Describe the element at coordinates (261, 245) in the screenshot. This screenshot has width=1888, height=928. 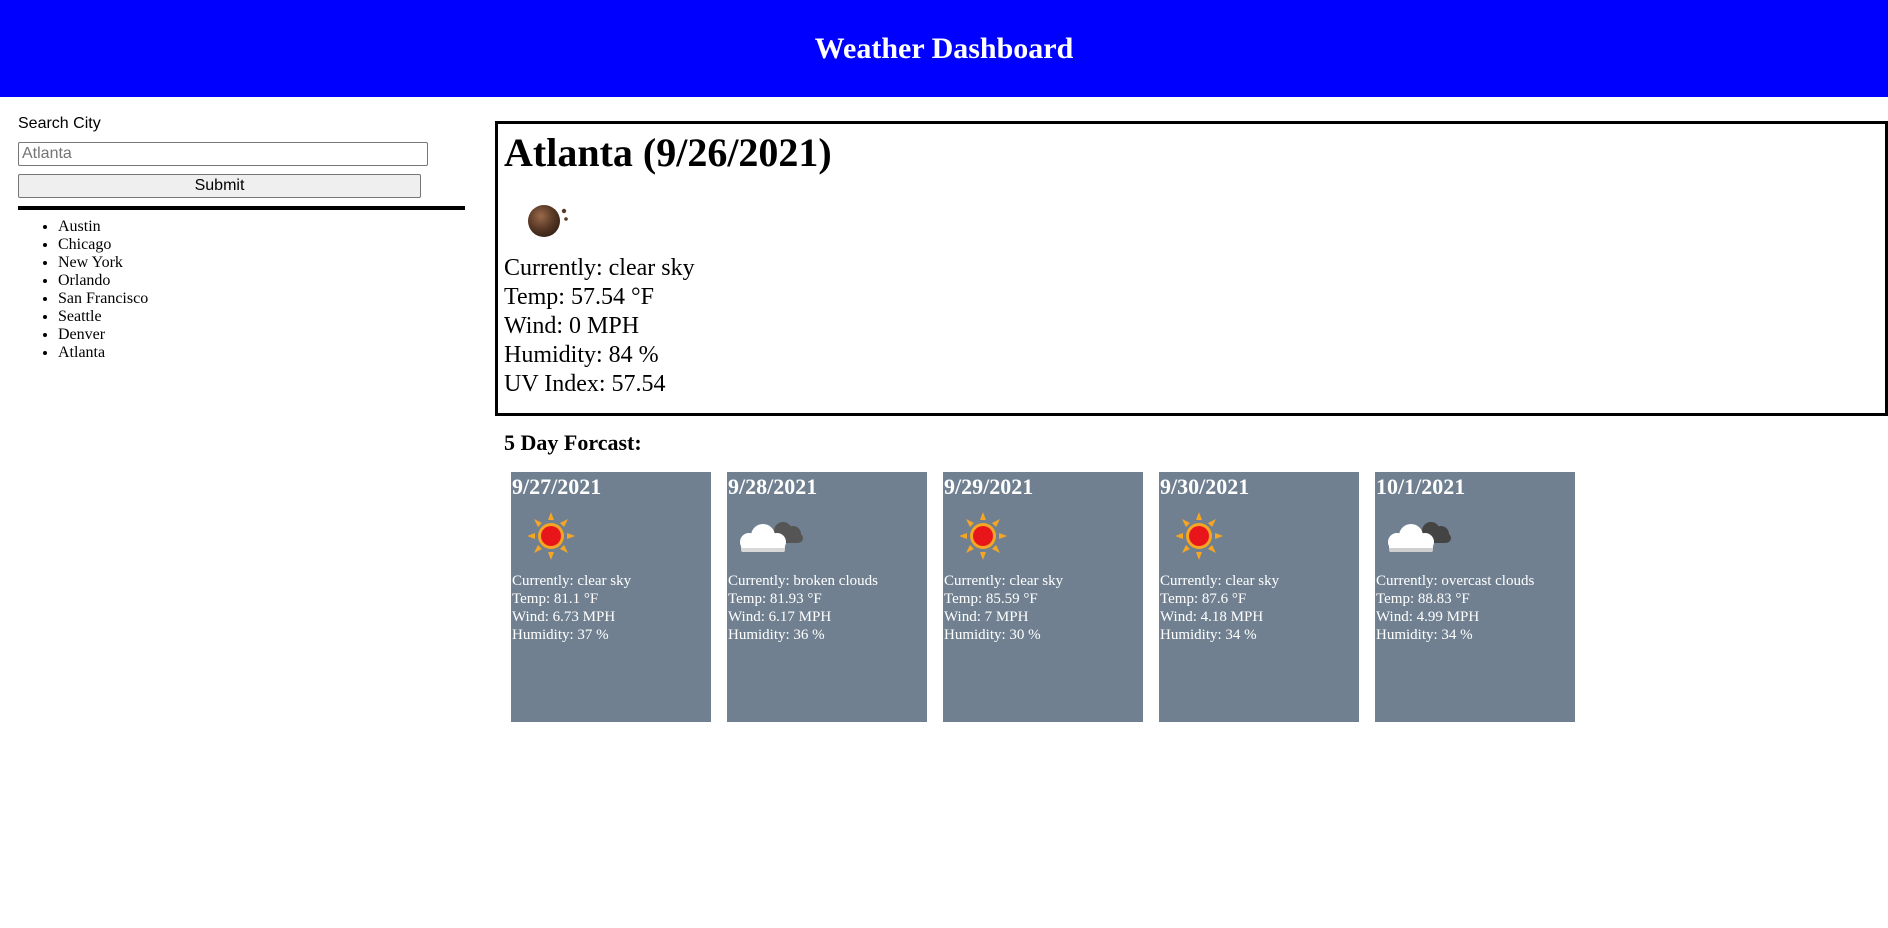
I see `city-history-item: Chicago` at that location.